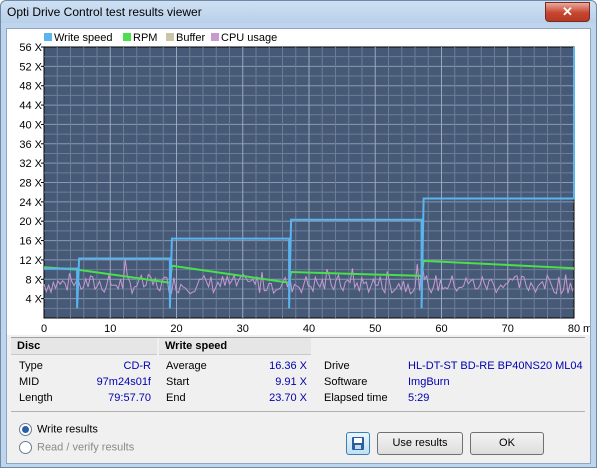 The width and height of the screenshot is (597, 468). I want to click on x-tick-label: 30, so click(243, 329).